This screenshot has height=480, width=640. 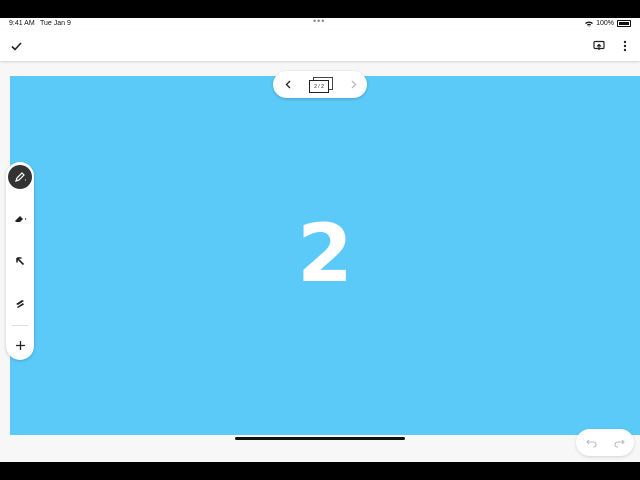 What do you see at coordinates (20, 177) in the screenshot?
I see `pen-icon` at bounding box center [20, 177].